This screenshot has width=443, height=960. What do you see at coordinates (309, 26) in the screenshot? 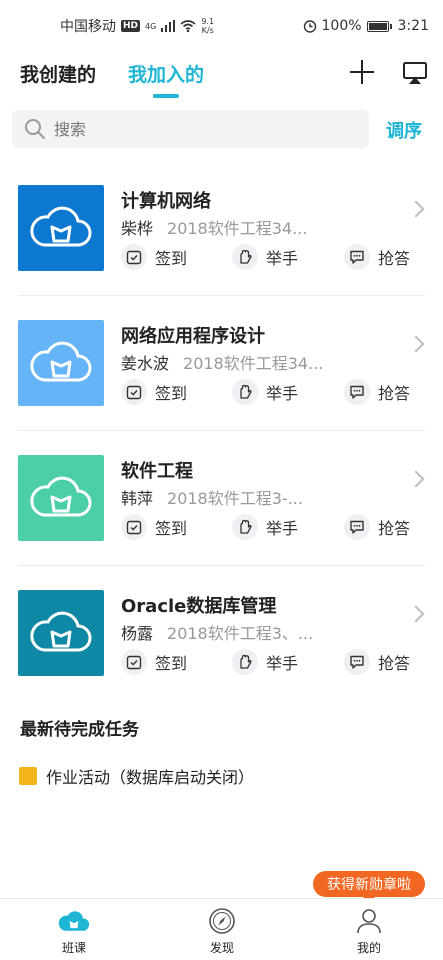
I see `alarm-icon` at bounding box center [309, 26].